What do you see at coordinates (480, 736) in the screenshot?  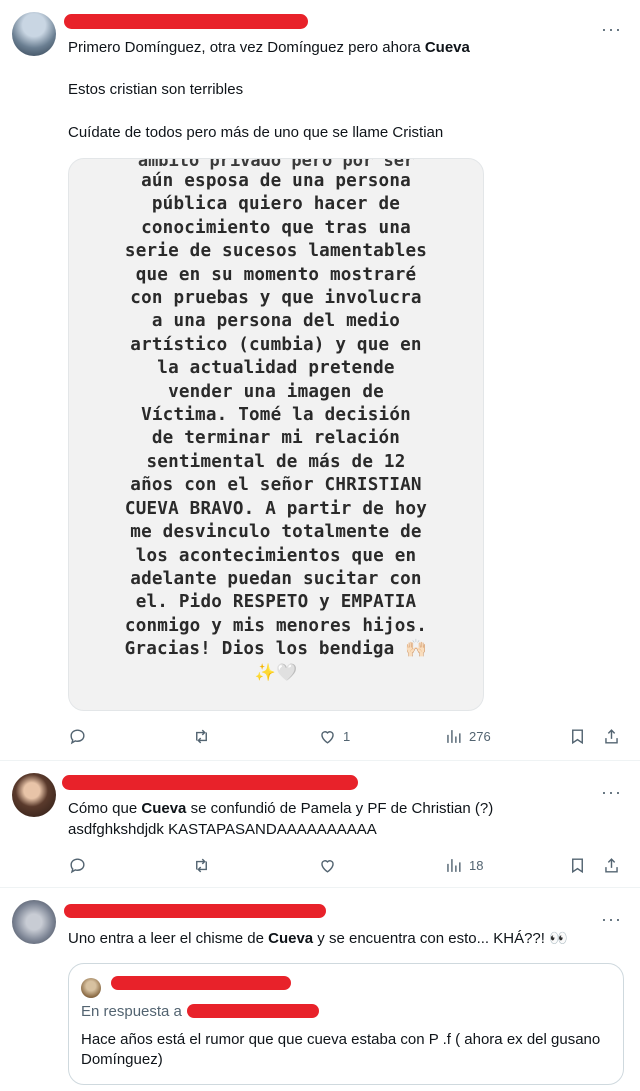 I see `views-count: 276` at bounding box center [480, 736].